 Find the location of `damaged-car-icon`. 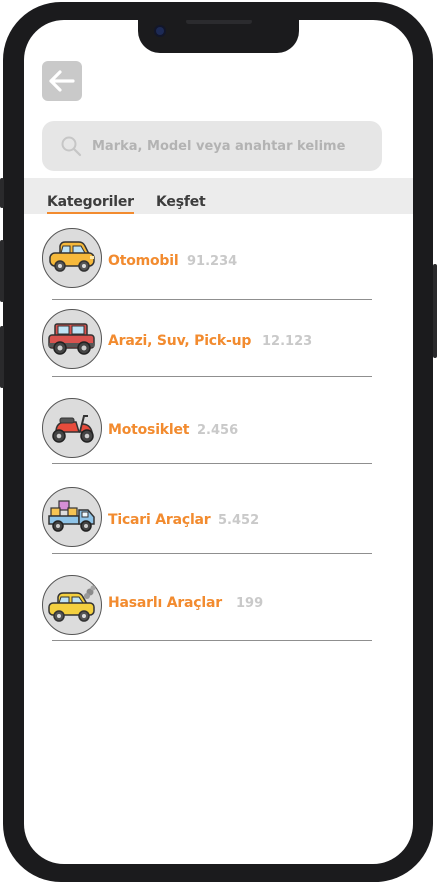

damaged-car-icon is located at coordinates (72, 603).